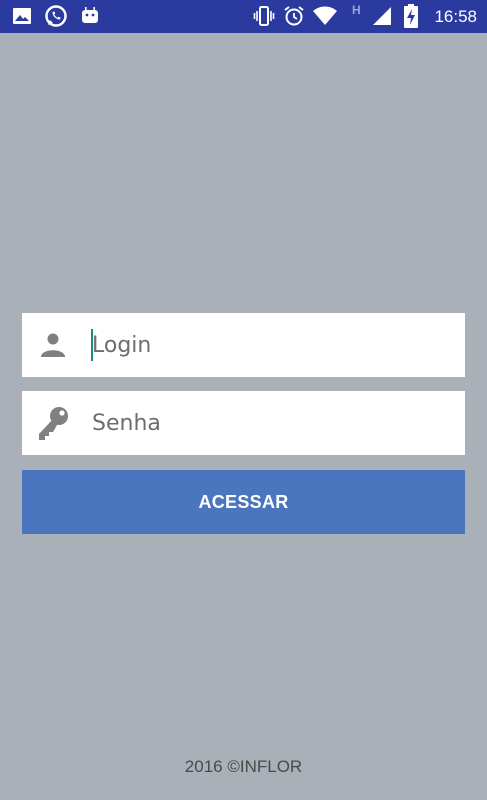  Describe the element at coordinates (53, 345) in the screenshot. I see `person-icon` at that location.